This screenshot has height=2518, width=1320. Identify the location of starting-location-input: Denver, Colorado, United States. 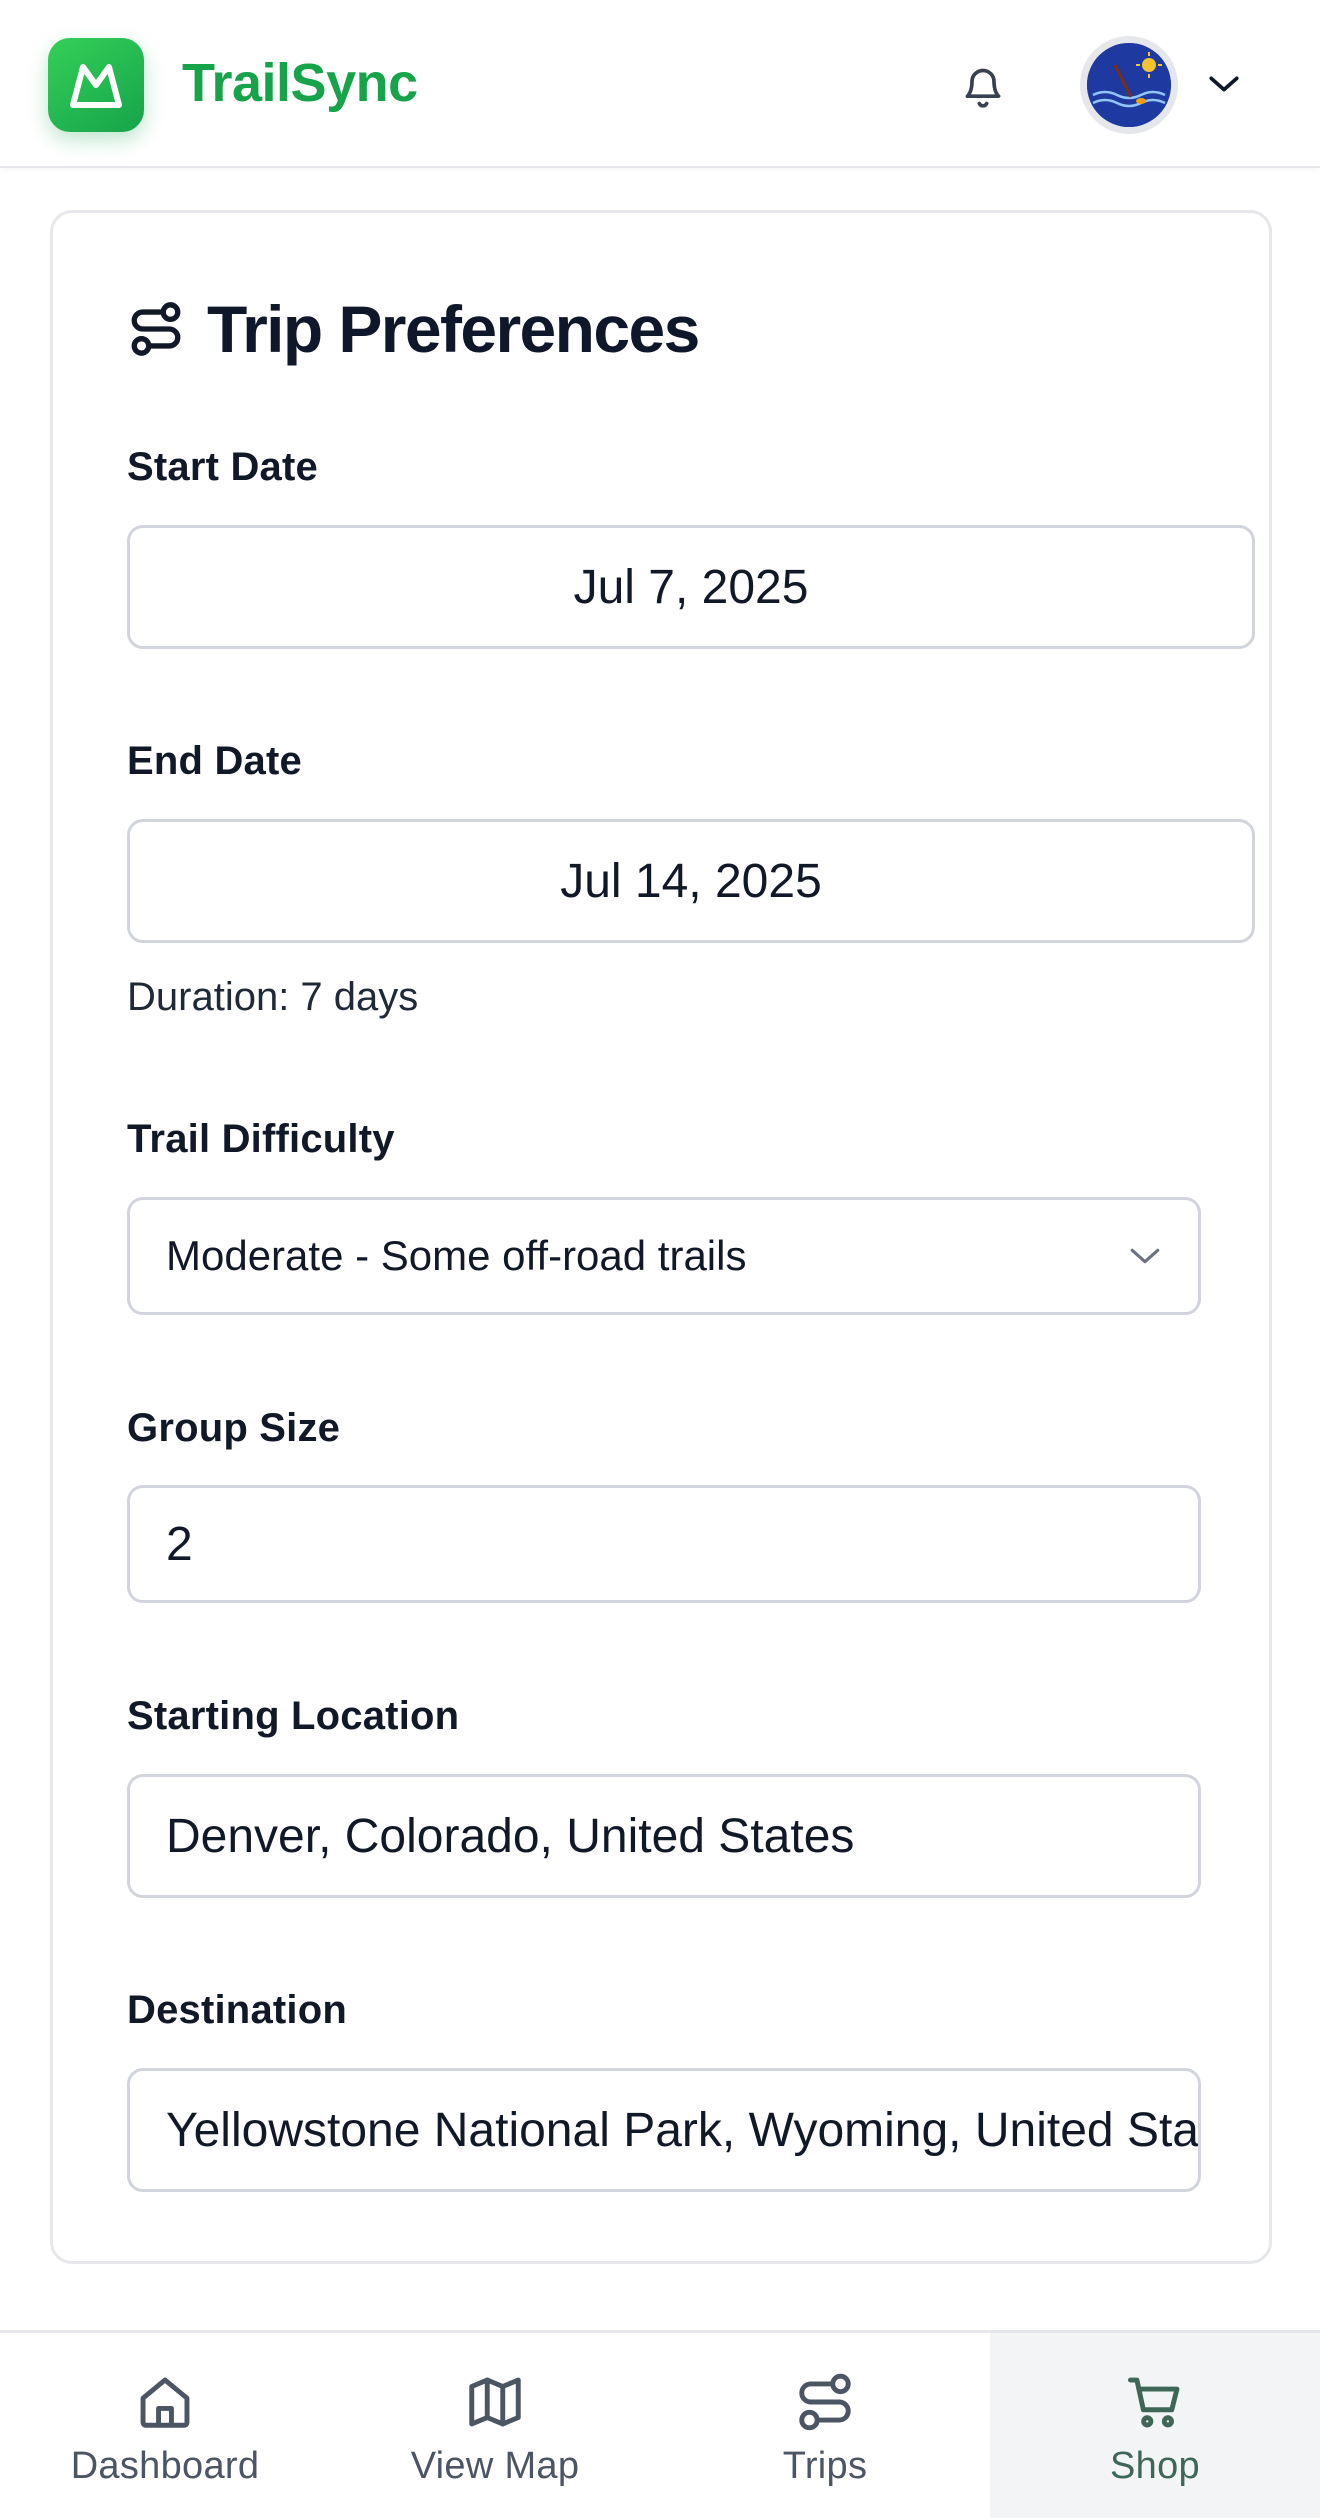
(664, 1836).